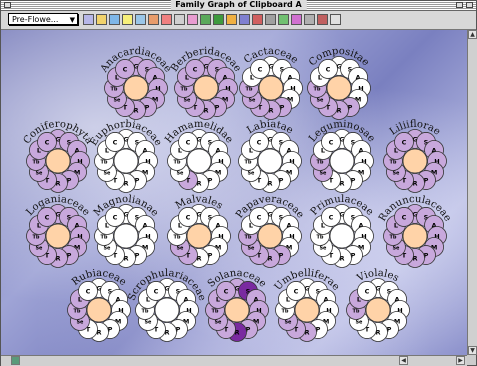 The width and height of the screenshot is (477, 366). I want to click on family-flower: MagnolianaeG SAHMPRTSeTbLC, so click(126, 231).